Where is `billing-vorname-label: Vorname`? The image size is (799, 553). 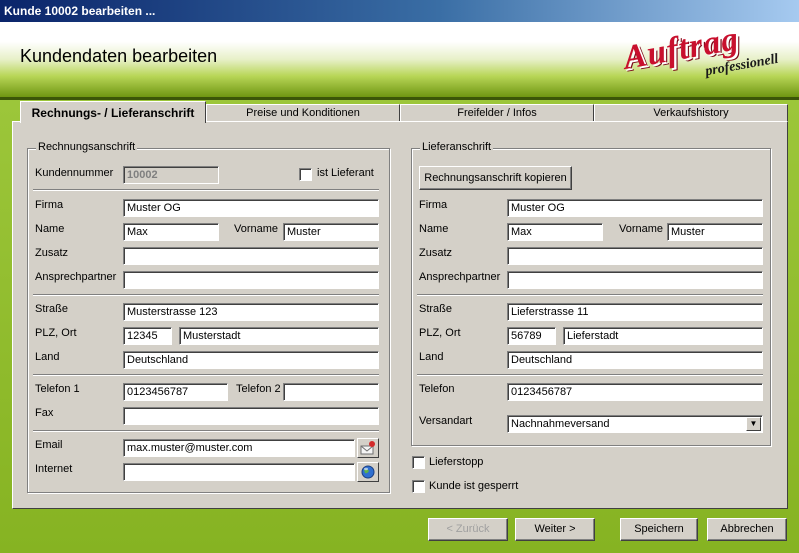 billing-vorname-label: Vorname is located at coordinates (256, 229).